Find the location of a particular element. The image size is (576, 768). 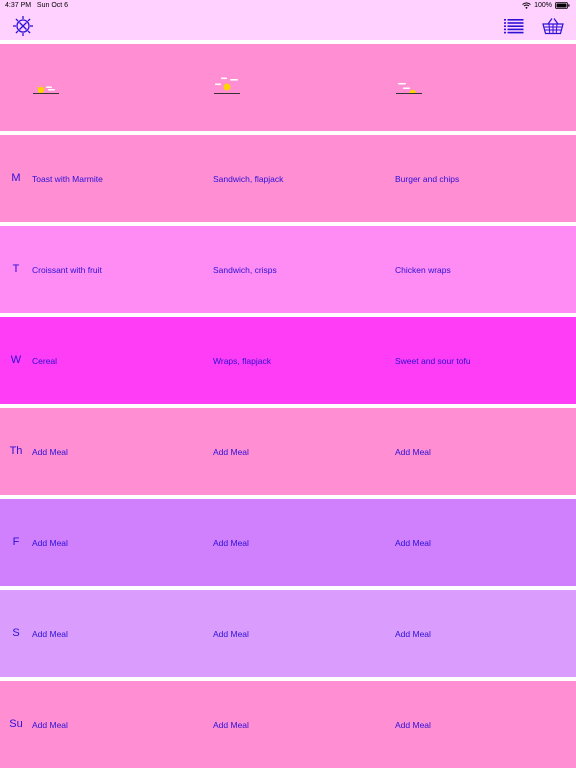

nav-bar is located at coordinates (288, 26).